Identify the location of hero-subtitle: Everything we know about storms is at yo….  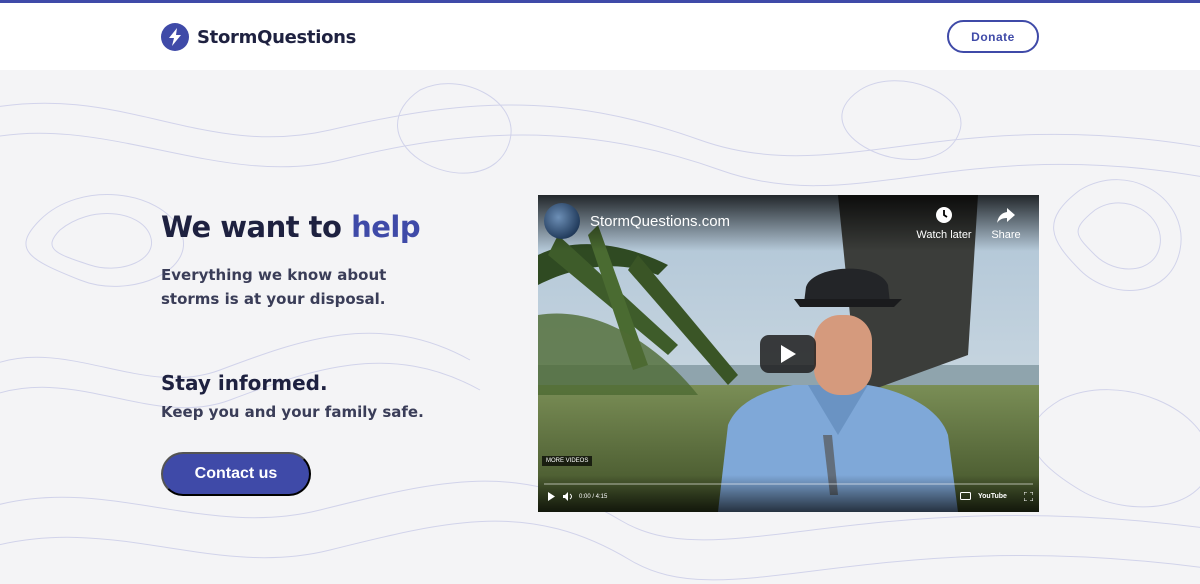
(274, 287).